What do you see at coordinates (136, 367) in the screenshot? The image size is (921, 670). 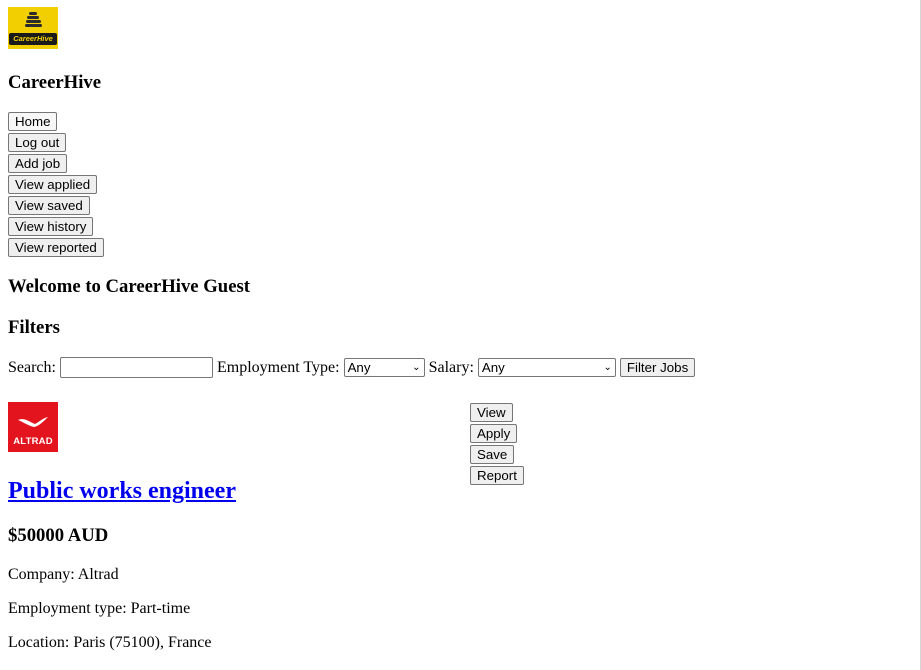 I see `search-input` at bounding box center [136, 367].